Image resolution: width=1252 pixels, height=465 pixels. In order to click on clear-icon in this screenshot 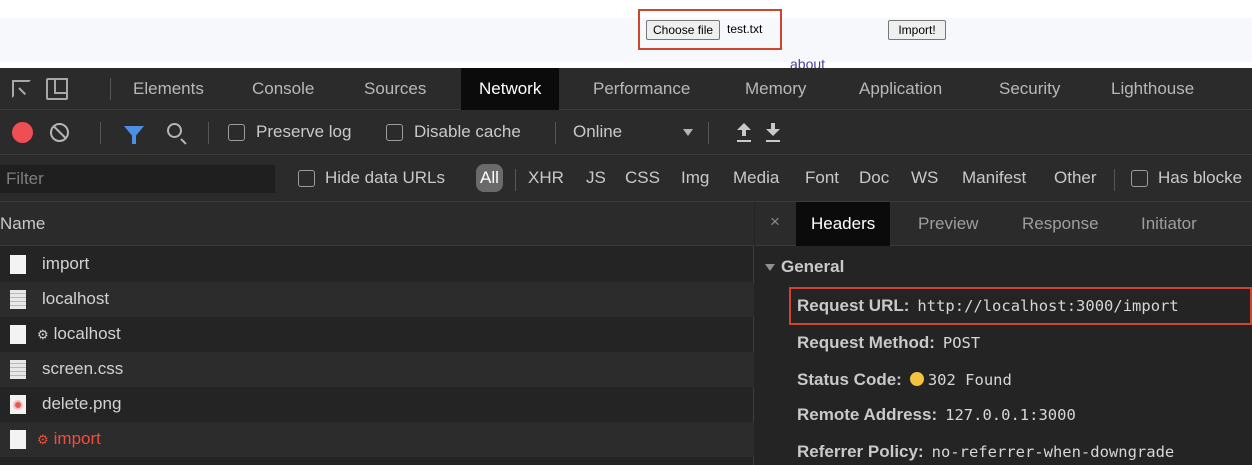, I will do `click(59, 132)`.